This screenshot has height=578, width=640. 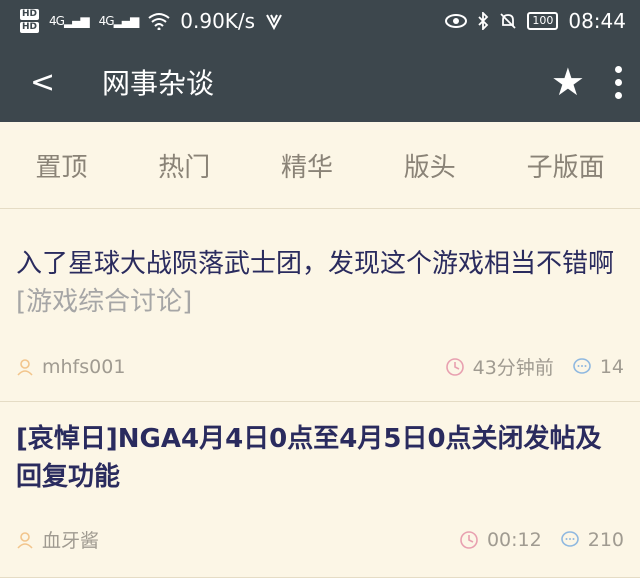 I want to click on post-time: 43分钟前, so click(x=513, y=368).